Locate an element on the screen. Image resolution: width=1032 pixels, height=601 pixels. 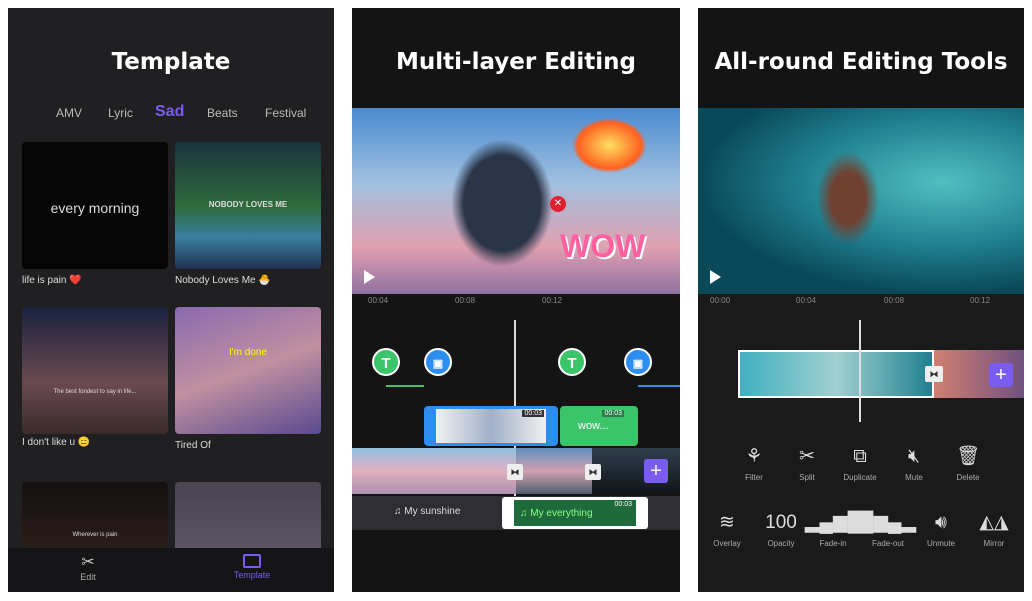
tool-mirror: ◭◮ Mirror is located at coordinates (994, 529).